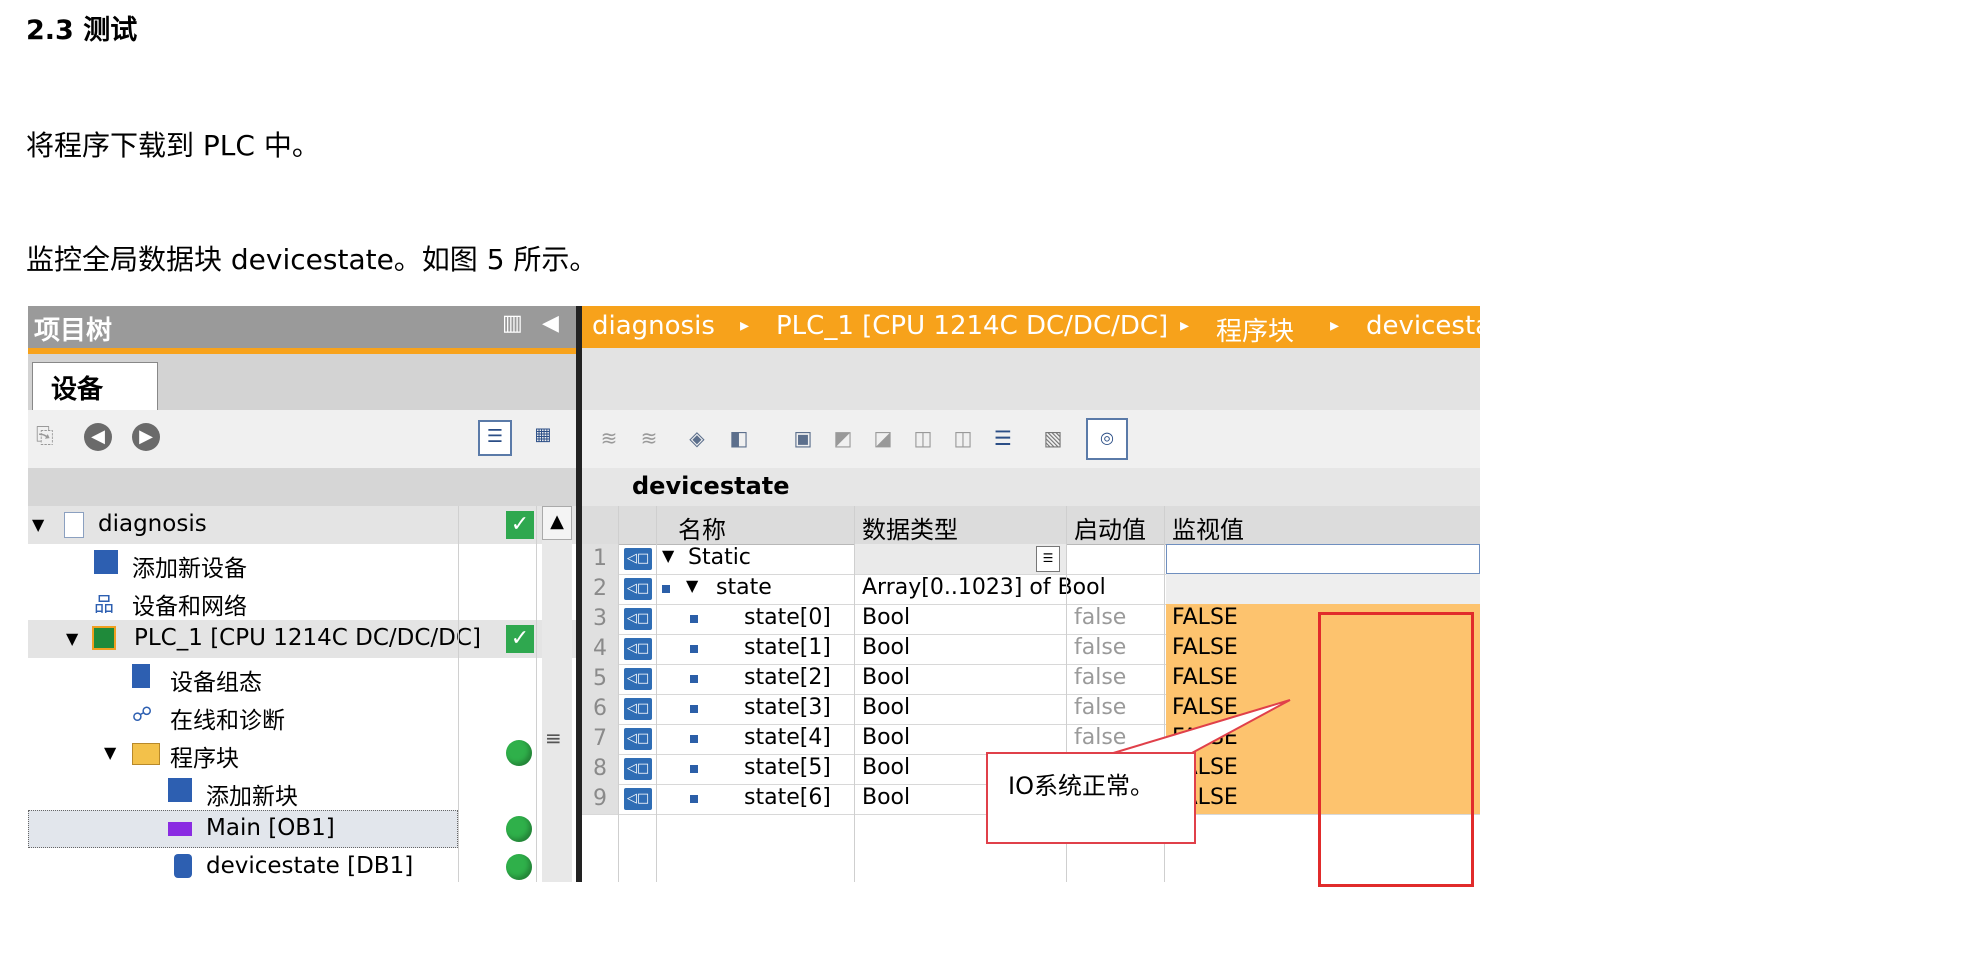 The height and width of the screenshot is (979, 1983). Describe the element at coordinates (1081, 786) in the screenshot. I see `callout-text: IO系统正常。` at that location.